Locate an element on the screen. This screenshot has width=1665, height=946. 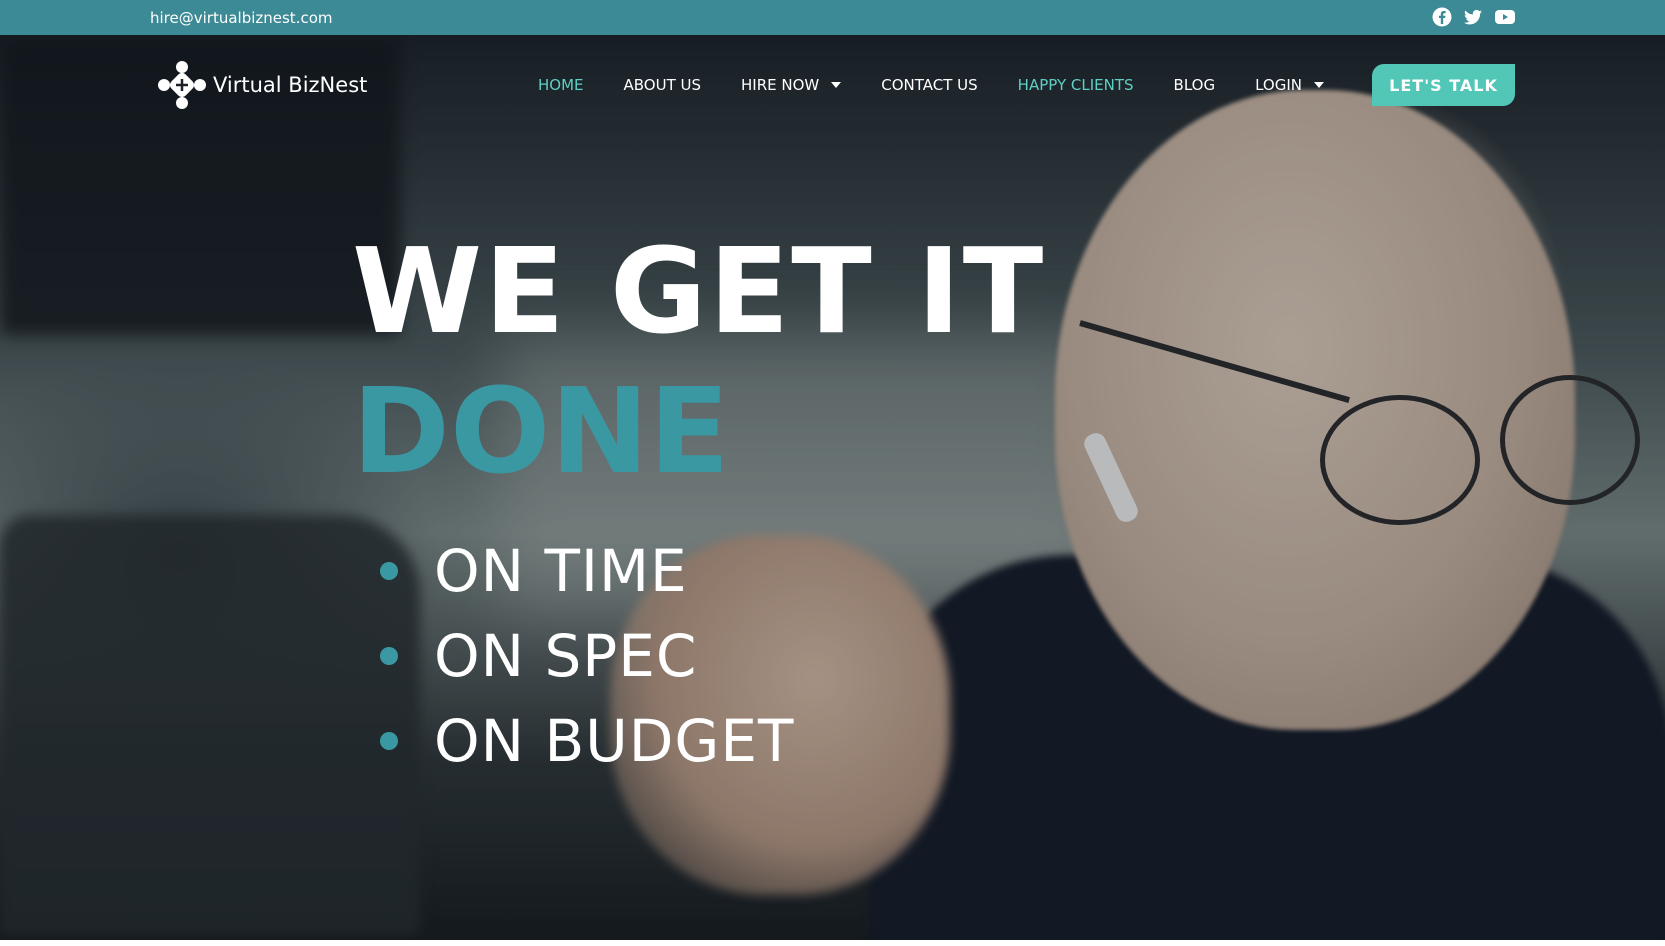
nav-contact-us: CONTACT US is located at coordinates (929, 85).